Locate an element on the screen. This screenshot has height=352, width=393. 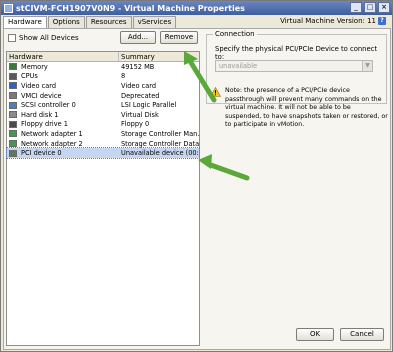
hardware-cell: Network adapter 1 is located at coordinates (63, 134).